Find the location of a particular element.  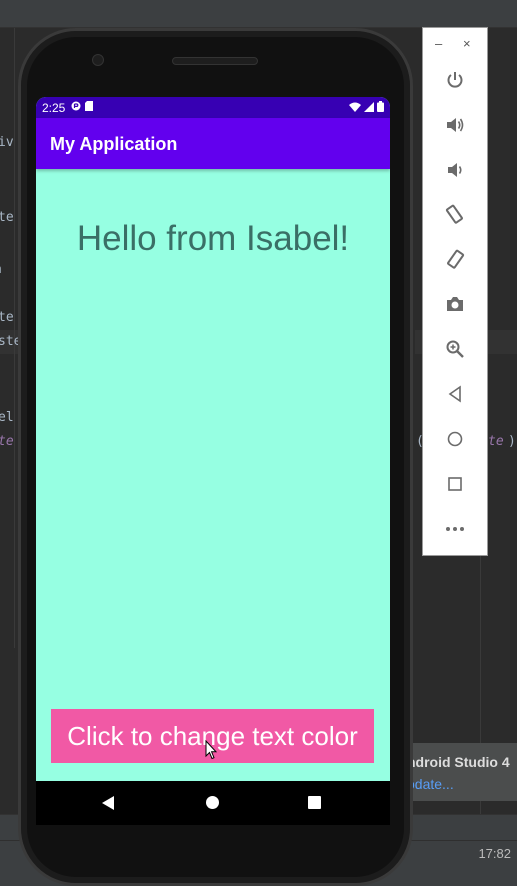

android-navigation-bar is located at coordinates (213, 803).